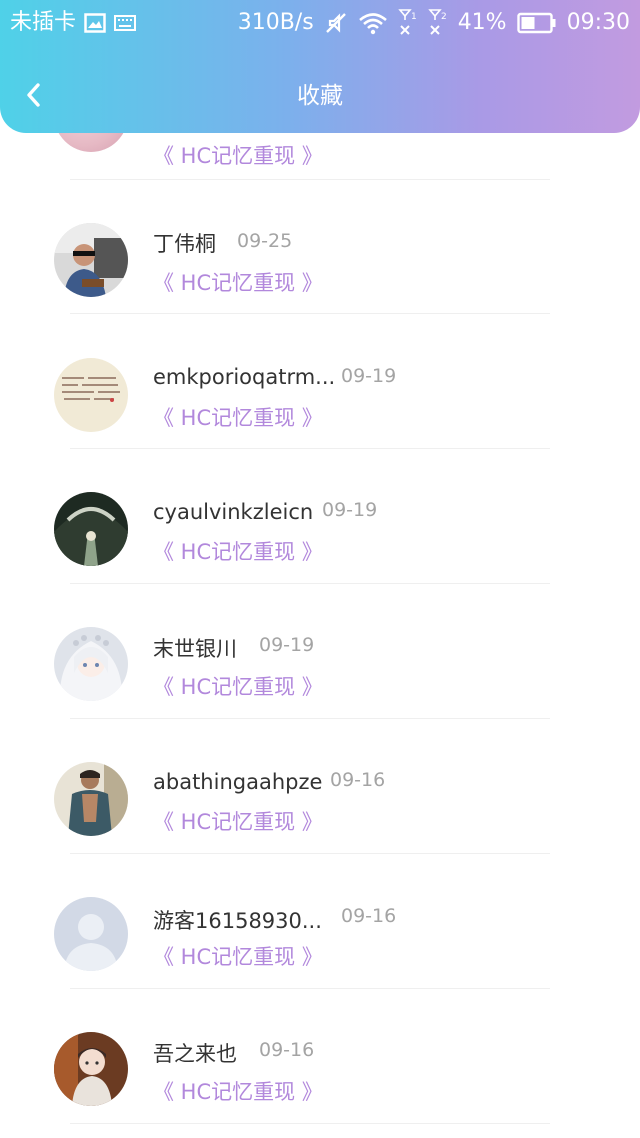  I want to click on sim2-label: 2, so click(444, 17).